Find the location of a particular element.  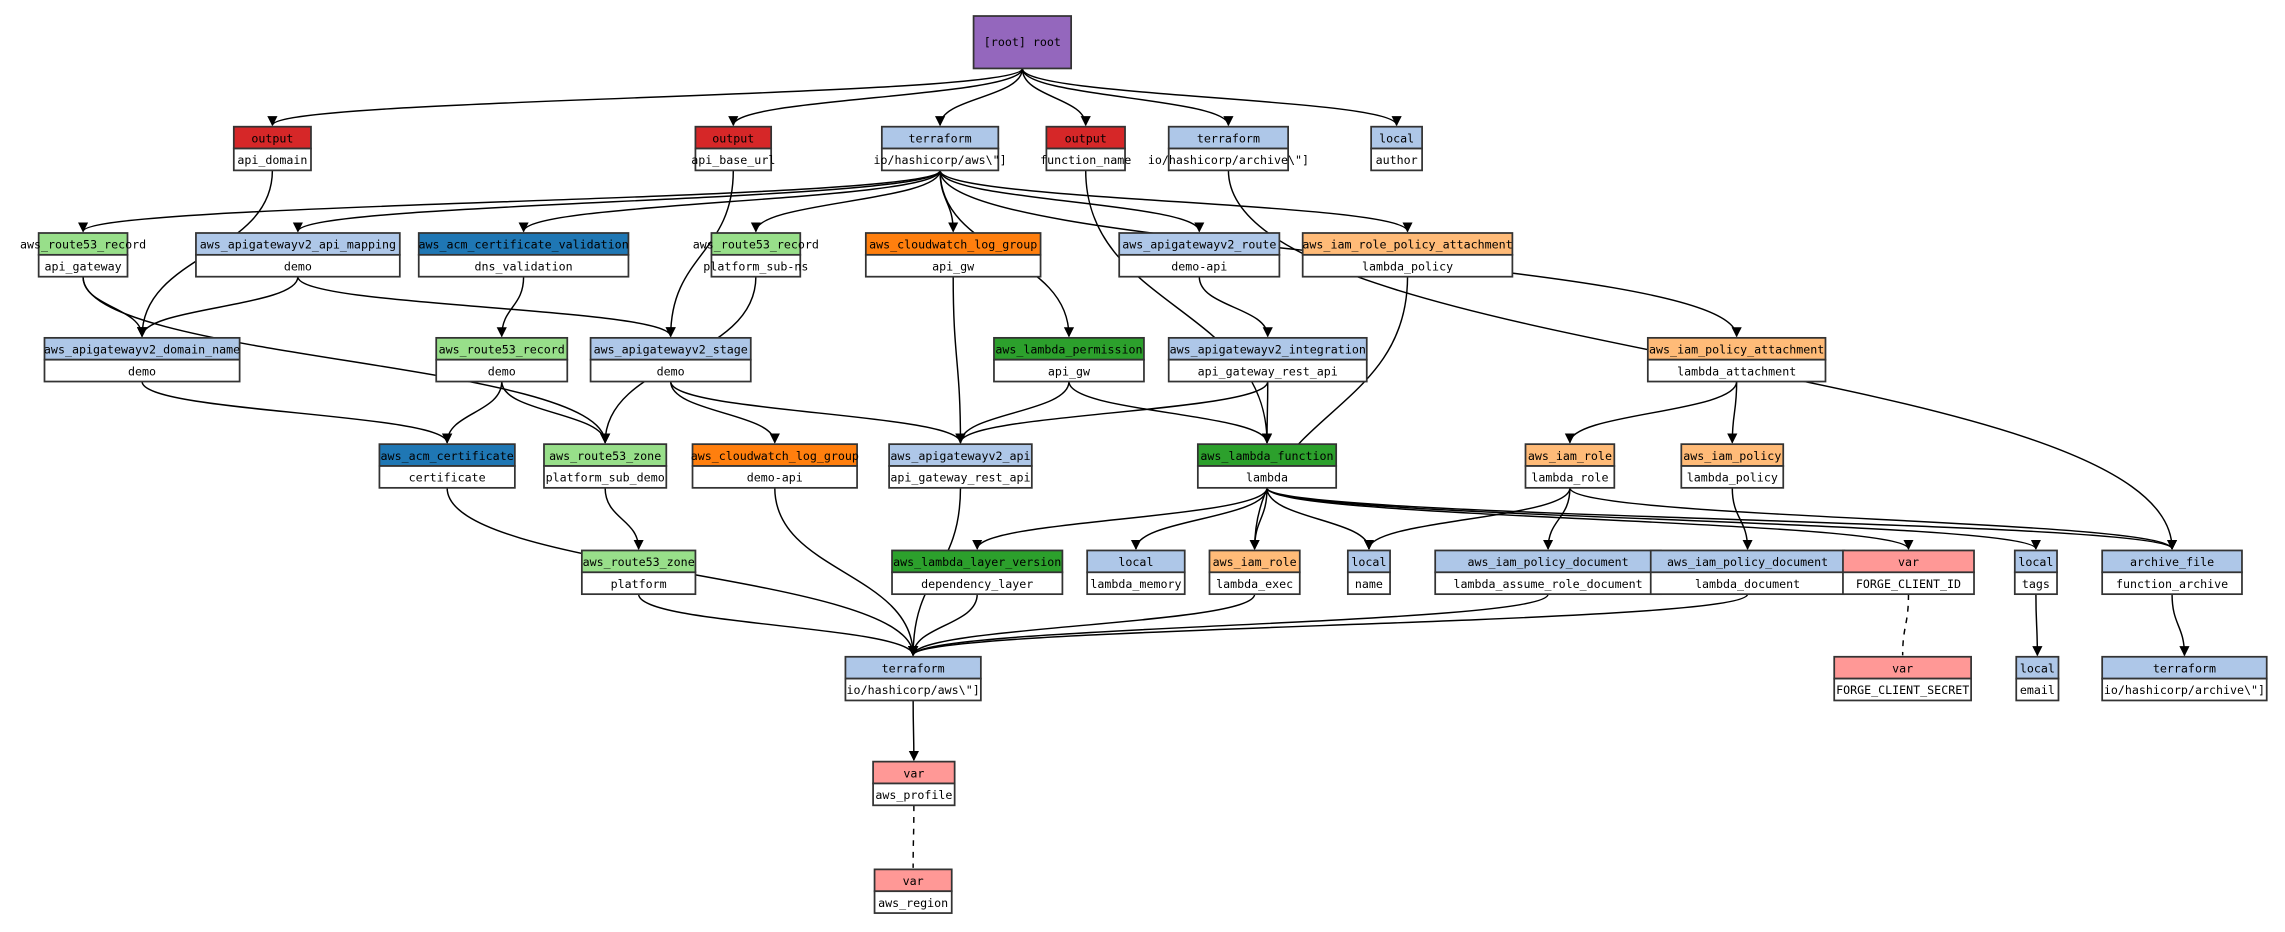

node-r53rec-api-gateway: aws_route53_record api_gateway is located at coordinates (83, 255).